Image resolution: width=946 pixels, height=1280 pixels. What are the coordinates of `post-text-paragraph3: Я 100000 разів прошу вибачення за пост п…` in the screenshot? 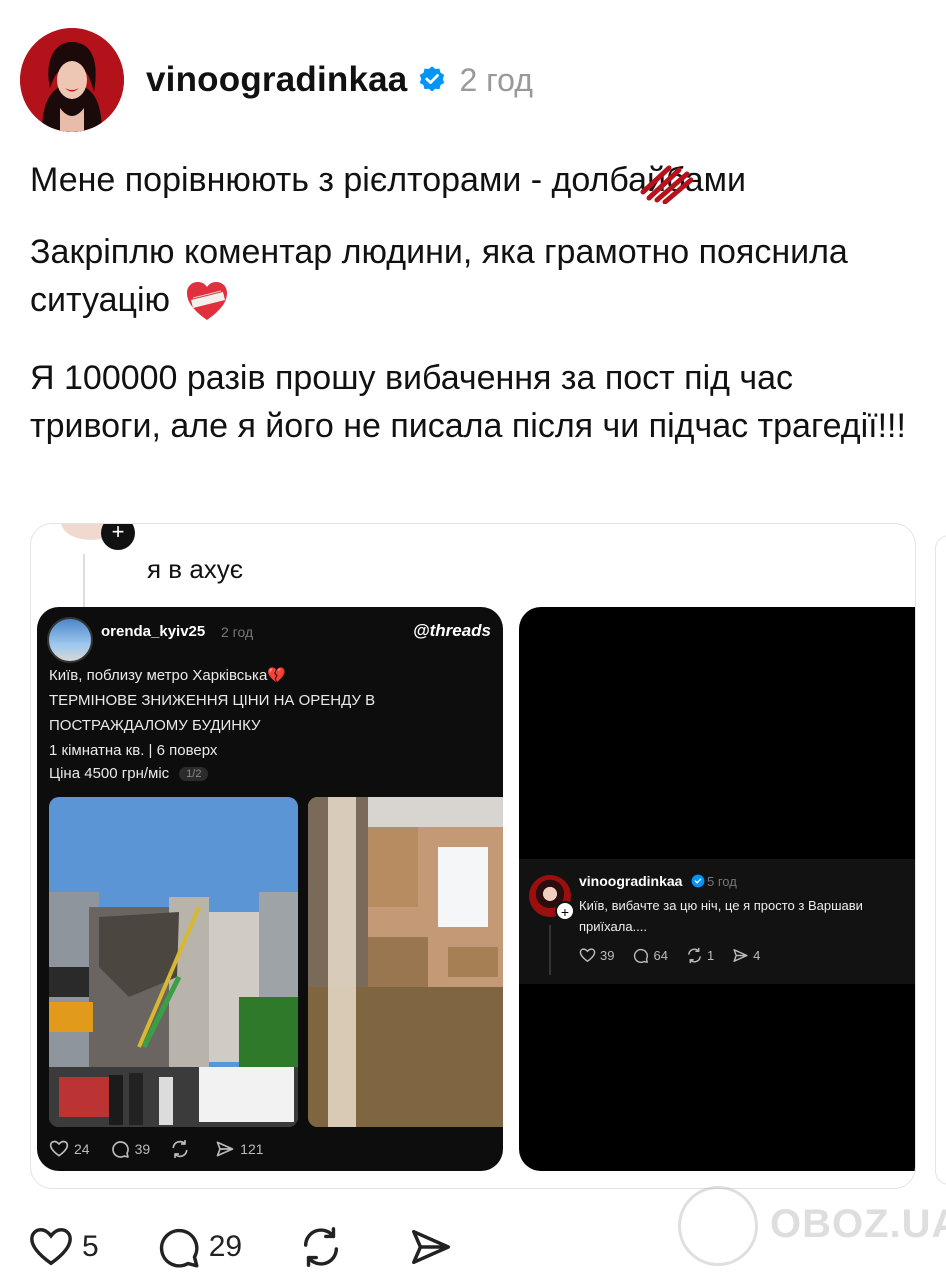 It's located at (468, 402).